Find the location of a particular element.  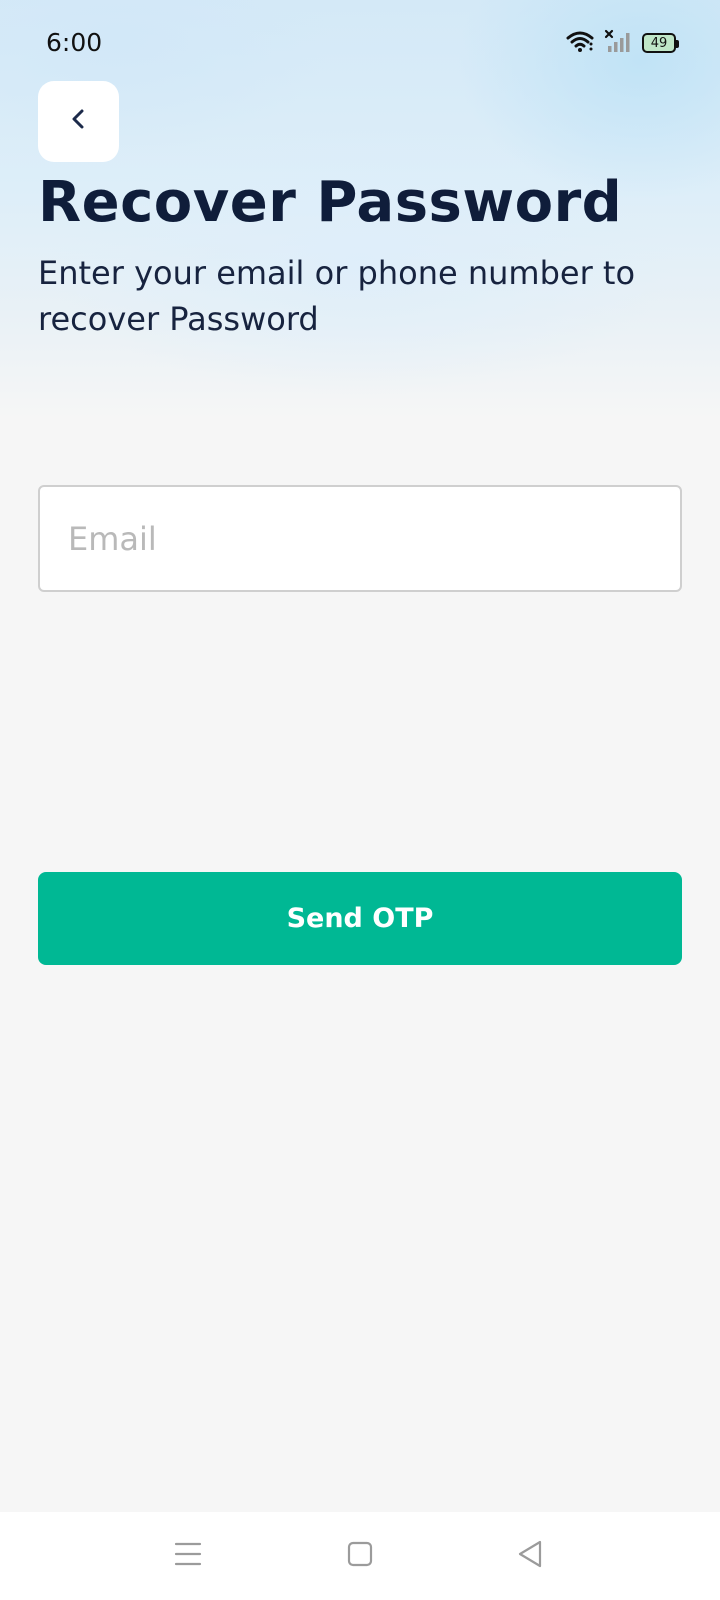

back-button is located at coordinates (78, 121).